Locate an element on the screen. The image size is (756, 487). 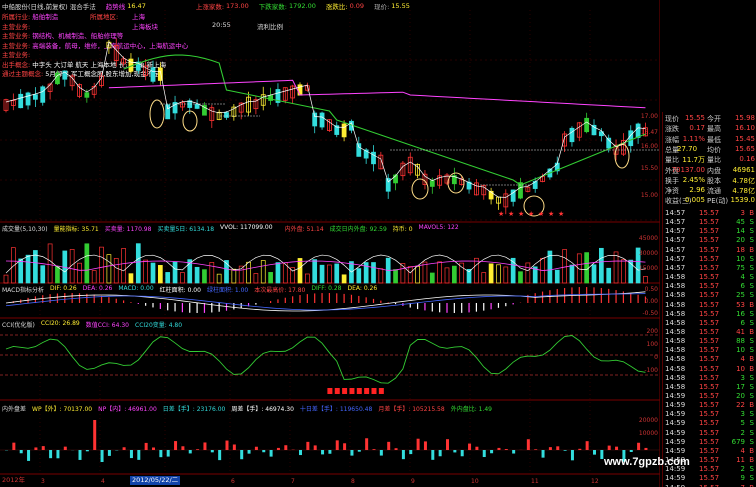
quote-label: 换手 is located at coordinates (672, 180).